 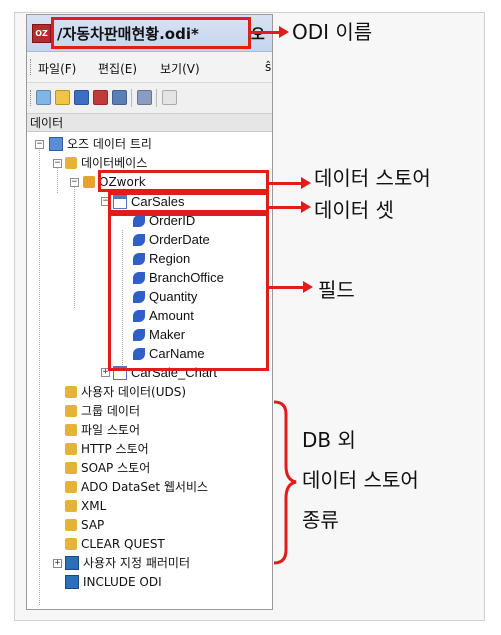 I want to click on other-stores-callout-line2: 데이터 스토어, so click(x=360, y=480).